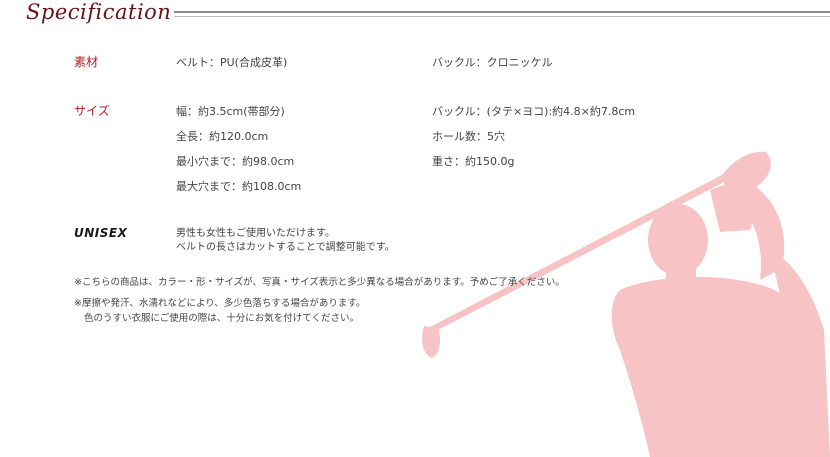 The image size is (830, 457). I want to click on title-divider, so click(502, 14).